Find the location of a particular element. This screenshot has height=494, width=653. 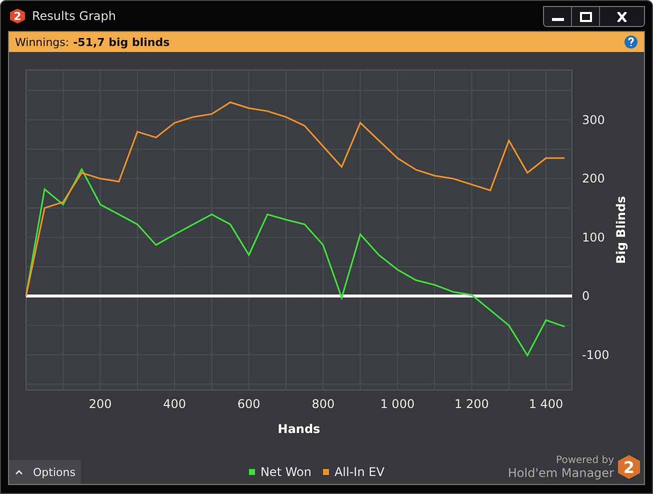

x-tick-label: 1 400 is located at coordinates (546, 404).